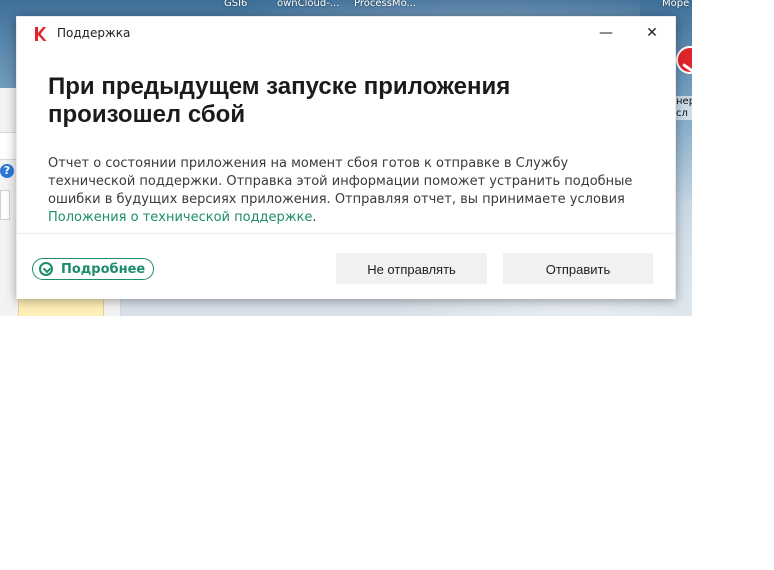 The image size is (774, 570). Describe the element at coordinates (578, 268) in the screenshot. I see `send-button: Отправить` at that location.